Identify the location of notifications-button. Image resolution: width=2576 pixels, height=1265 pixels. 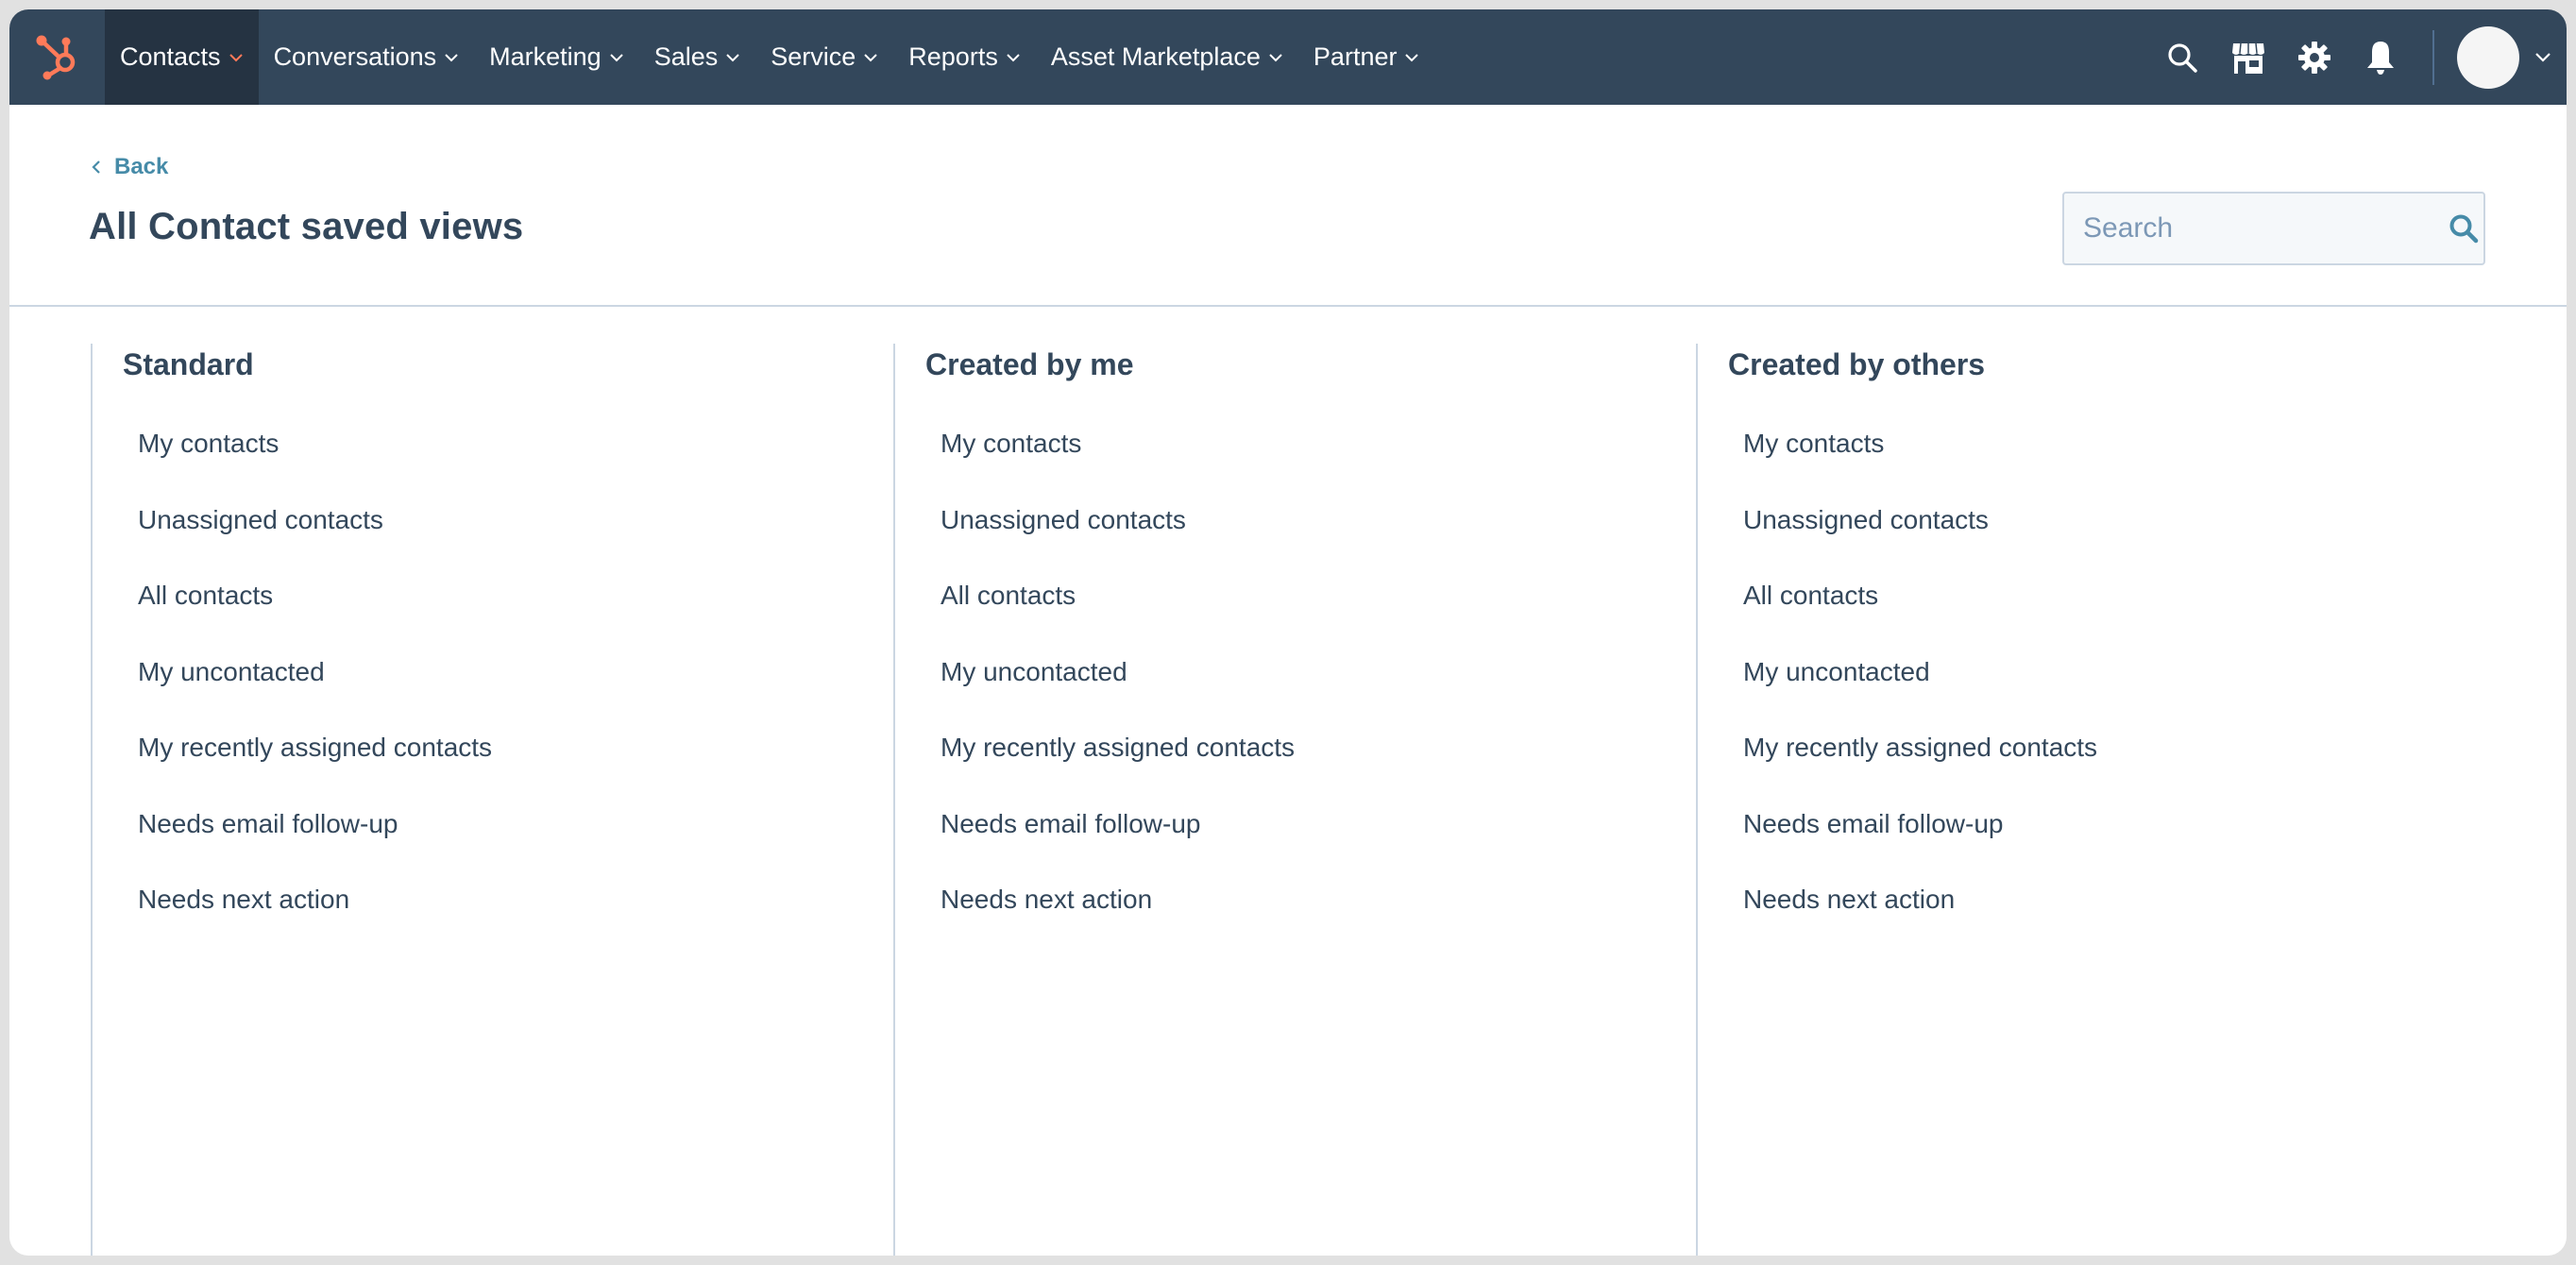
(2380, 57).